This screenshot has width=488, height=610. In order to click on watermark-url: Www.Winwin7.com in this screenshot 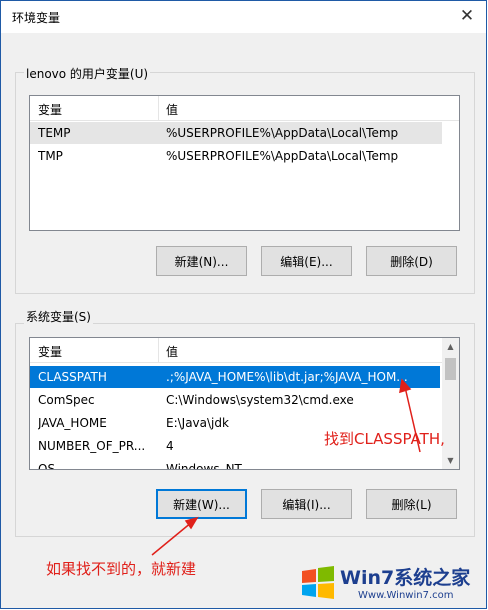, I will do `click(406, 595)`.